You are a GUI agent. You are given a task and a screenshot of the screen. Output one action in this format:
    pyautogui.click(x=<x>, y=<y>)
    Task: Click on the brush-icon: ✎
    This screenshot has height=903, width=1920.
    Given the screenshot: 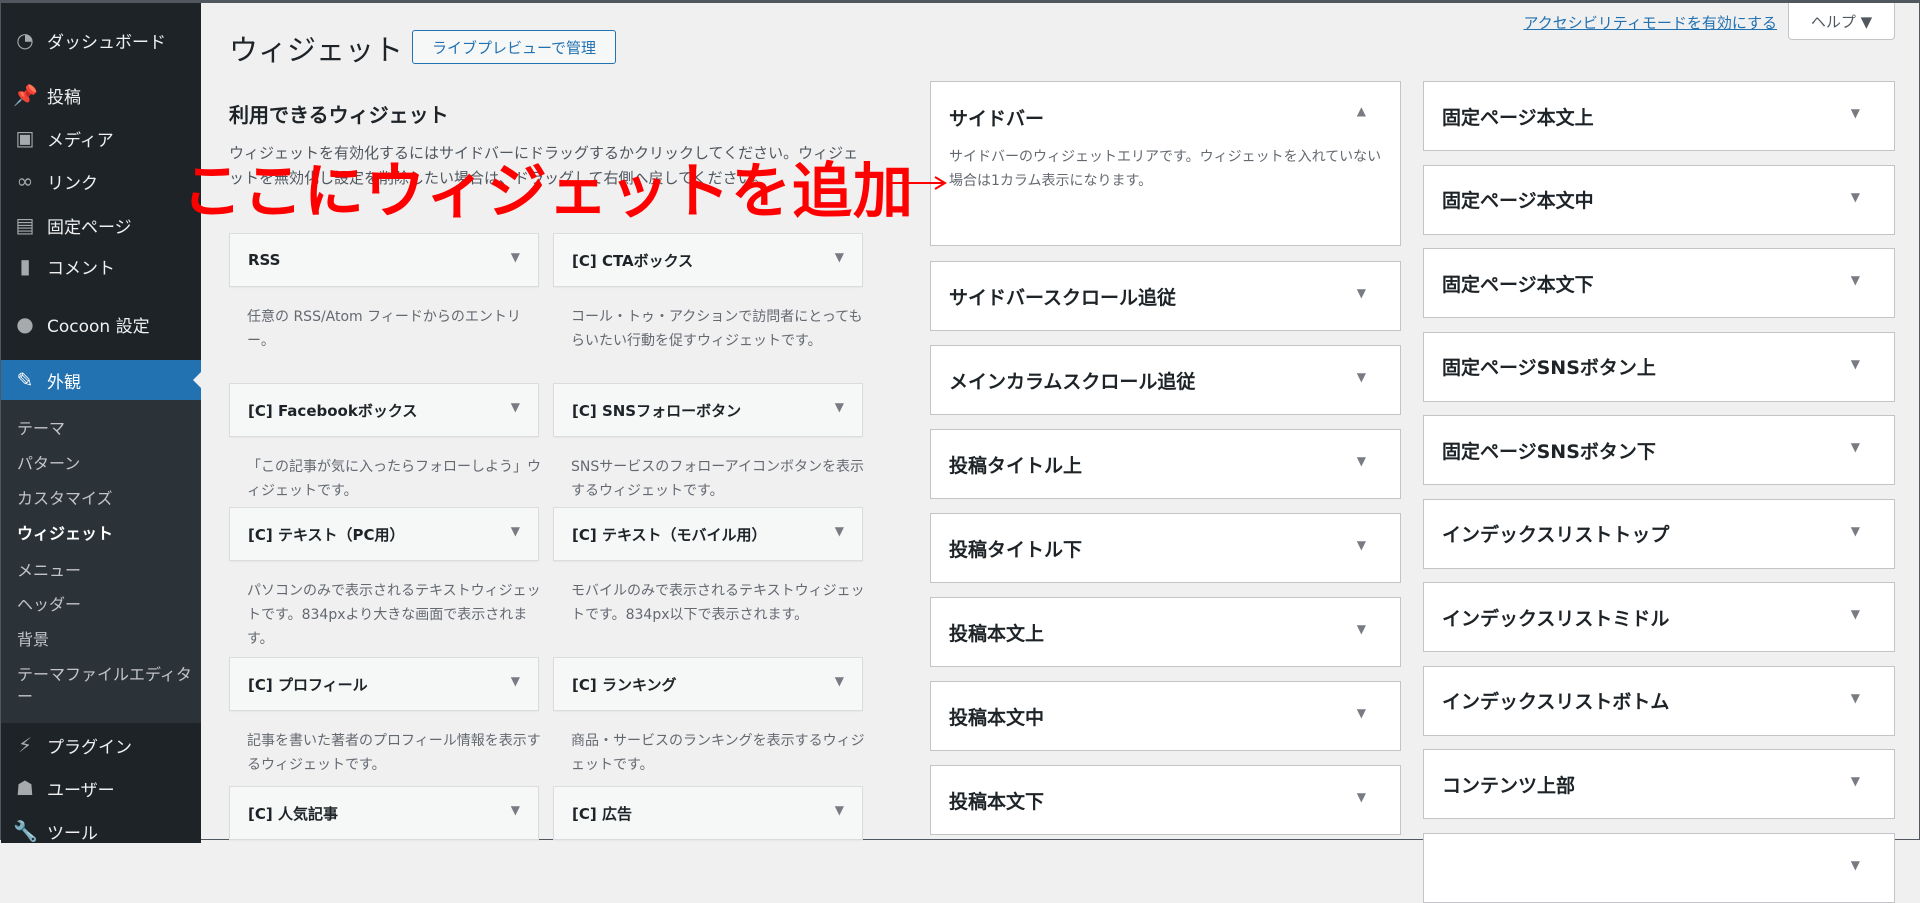 What is the action you would take?
    pyautogui.click(x=25, y=380)
    